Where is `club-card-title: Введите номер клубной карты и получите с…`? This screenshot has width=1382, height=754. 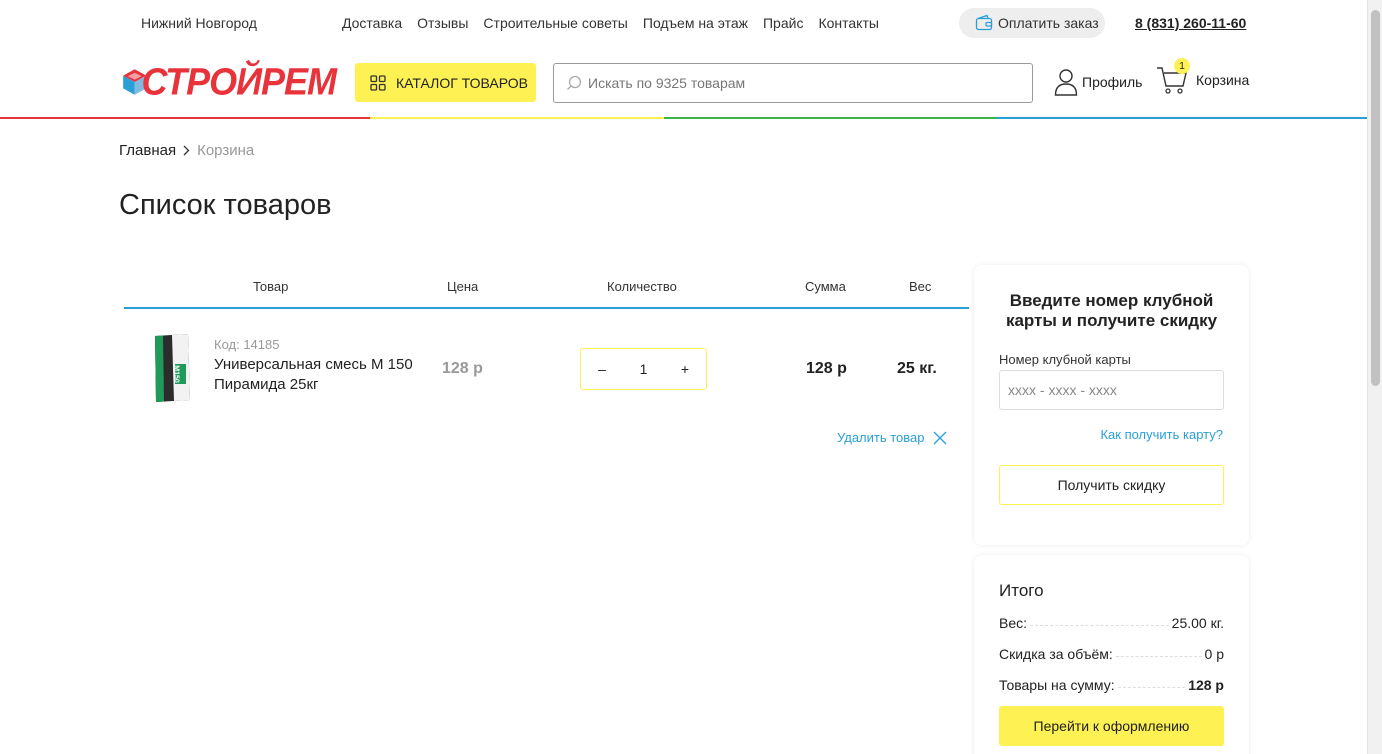
club-card-title: Введите номер клубной карты и получите с… is located at coordinates (1111, 310).